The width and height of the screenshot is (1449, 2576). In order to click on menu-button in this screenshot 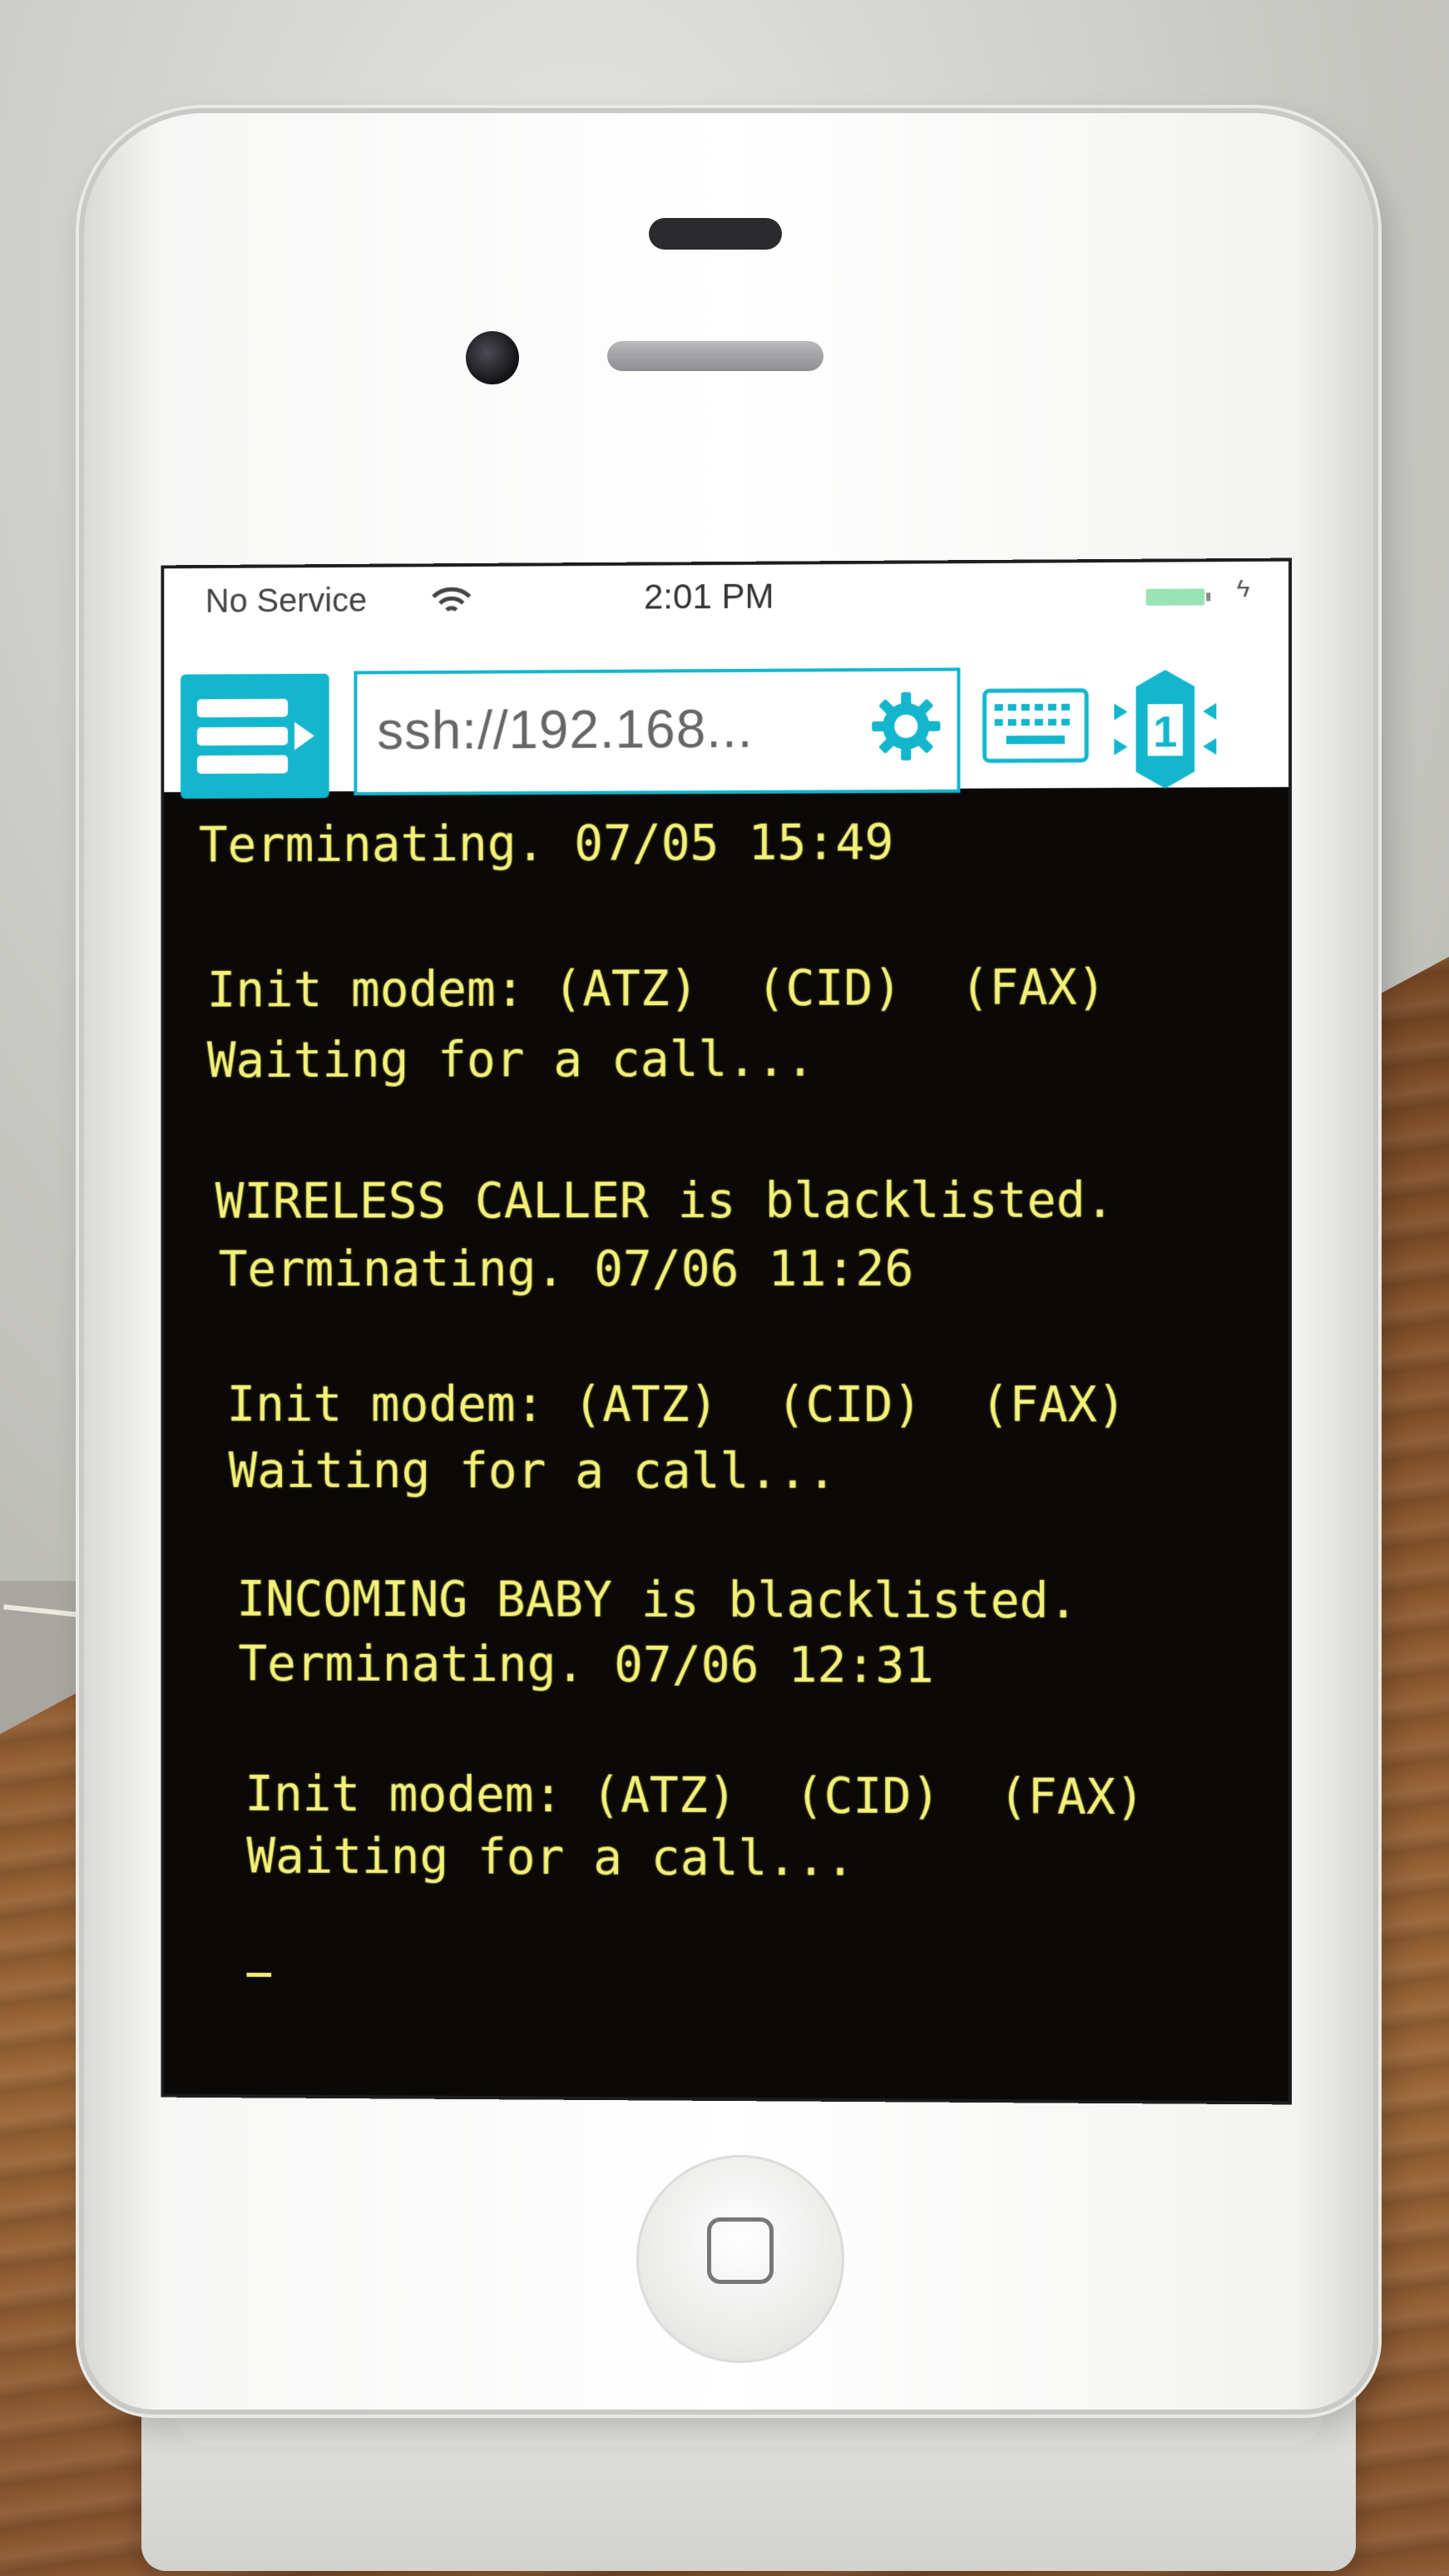, I will do `click(255, 736)`.